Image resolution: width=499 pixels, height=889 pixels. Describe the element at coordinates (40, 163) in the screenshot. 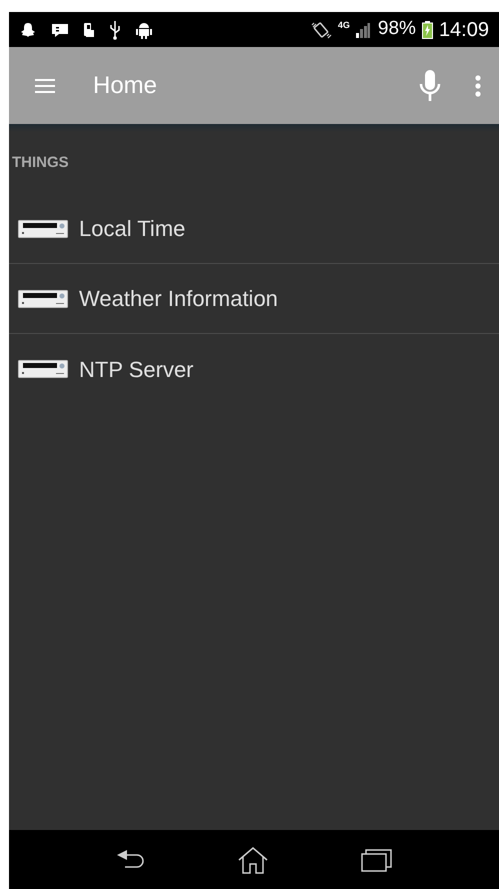

I see `section-header: THINGS` at that location.